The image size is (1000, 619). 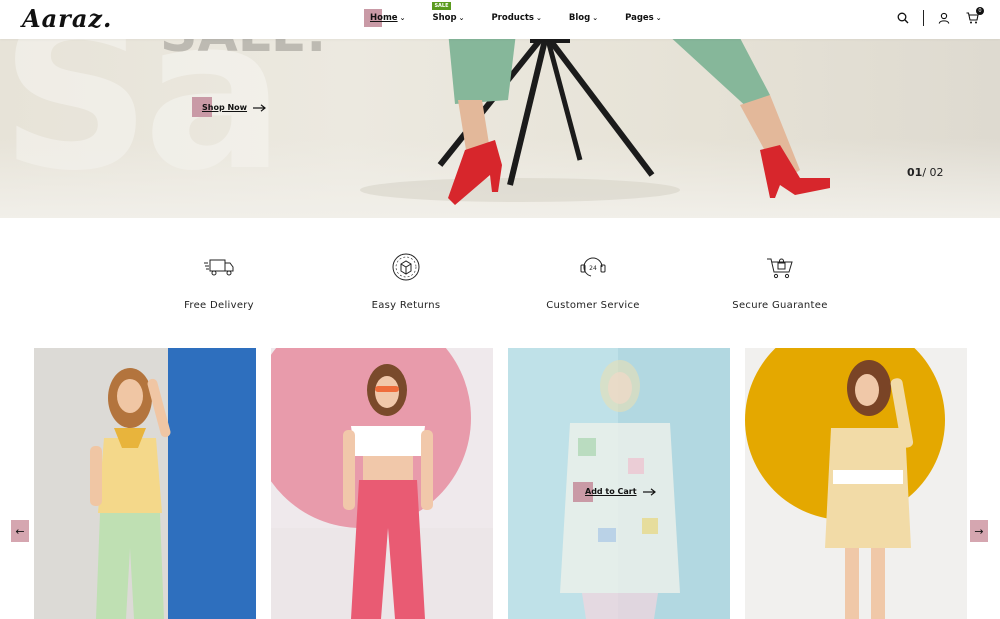 What do you see at coordinates (406, 305) in the screenshot?
I see `feature-label: Easy Returns` at bounding box center [406, 305].